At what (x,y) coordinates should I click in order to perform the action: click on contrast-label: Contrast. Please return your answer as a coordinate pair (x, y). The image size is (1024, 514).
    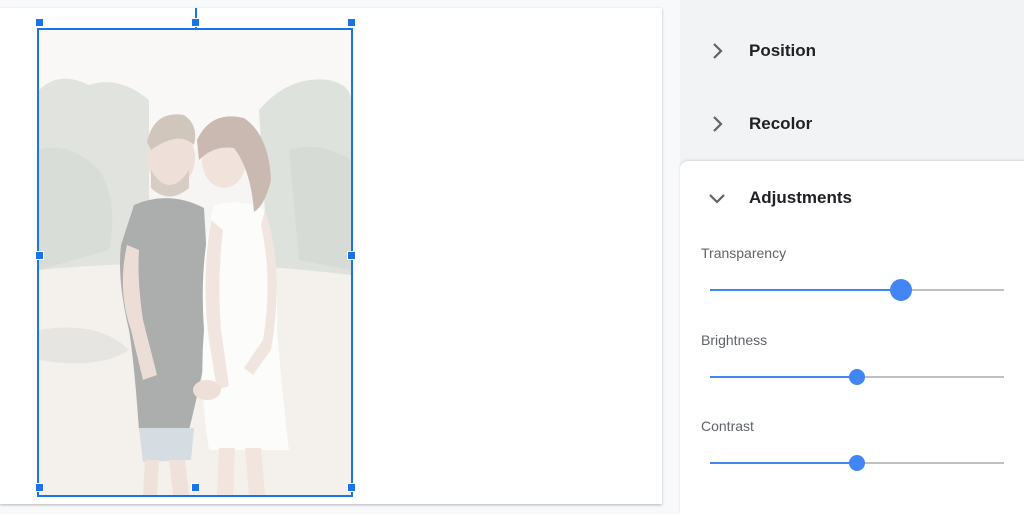
    Looking at the image, I should click on (727, 426).